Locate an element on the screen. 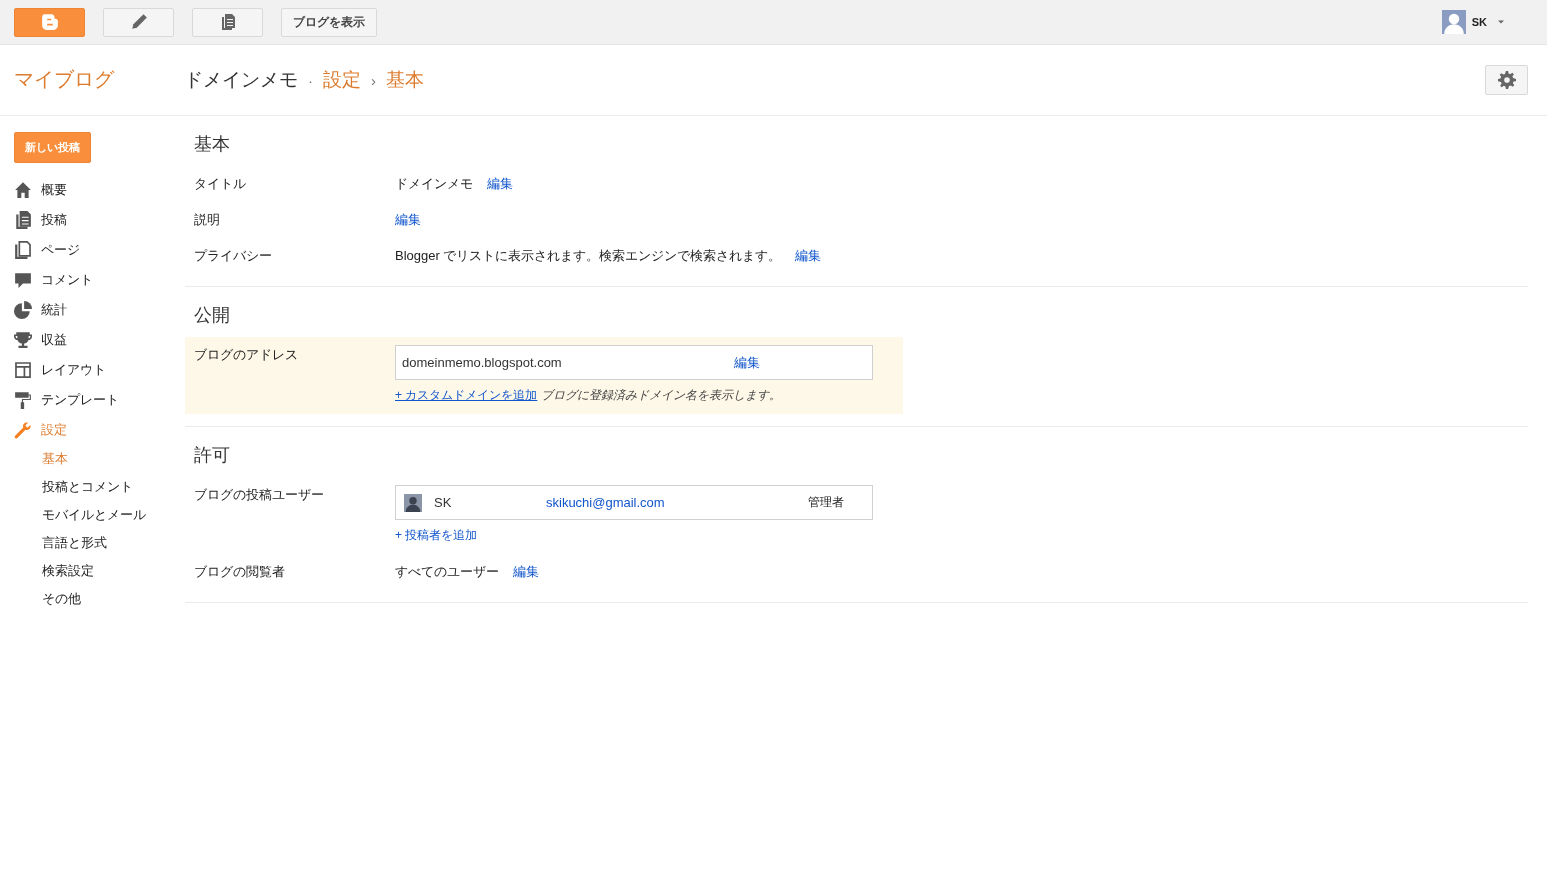  settings-icon is located at coordinates (1506, 80).